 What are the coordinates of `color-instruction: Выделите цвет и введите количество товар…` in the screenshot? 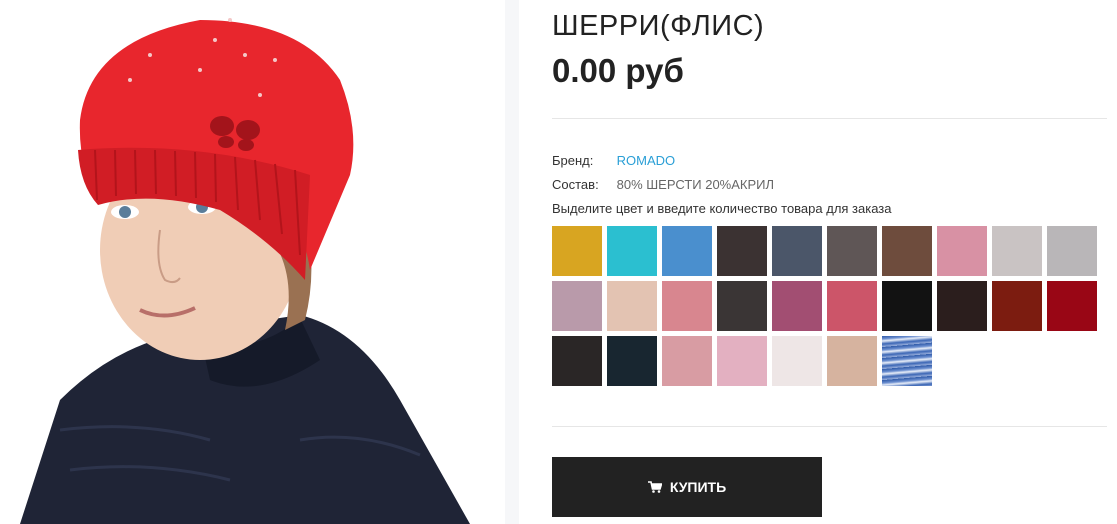 It's located at (722, 208).